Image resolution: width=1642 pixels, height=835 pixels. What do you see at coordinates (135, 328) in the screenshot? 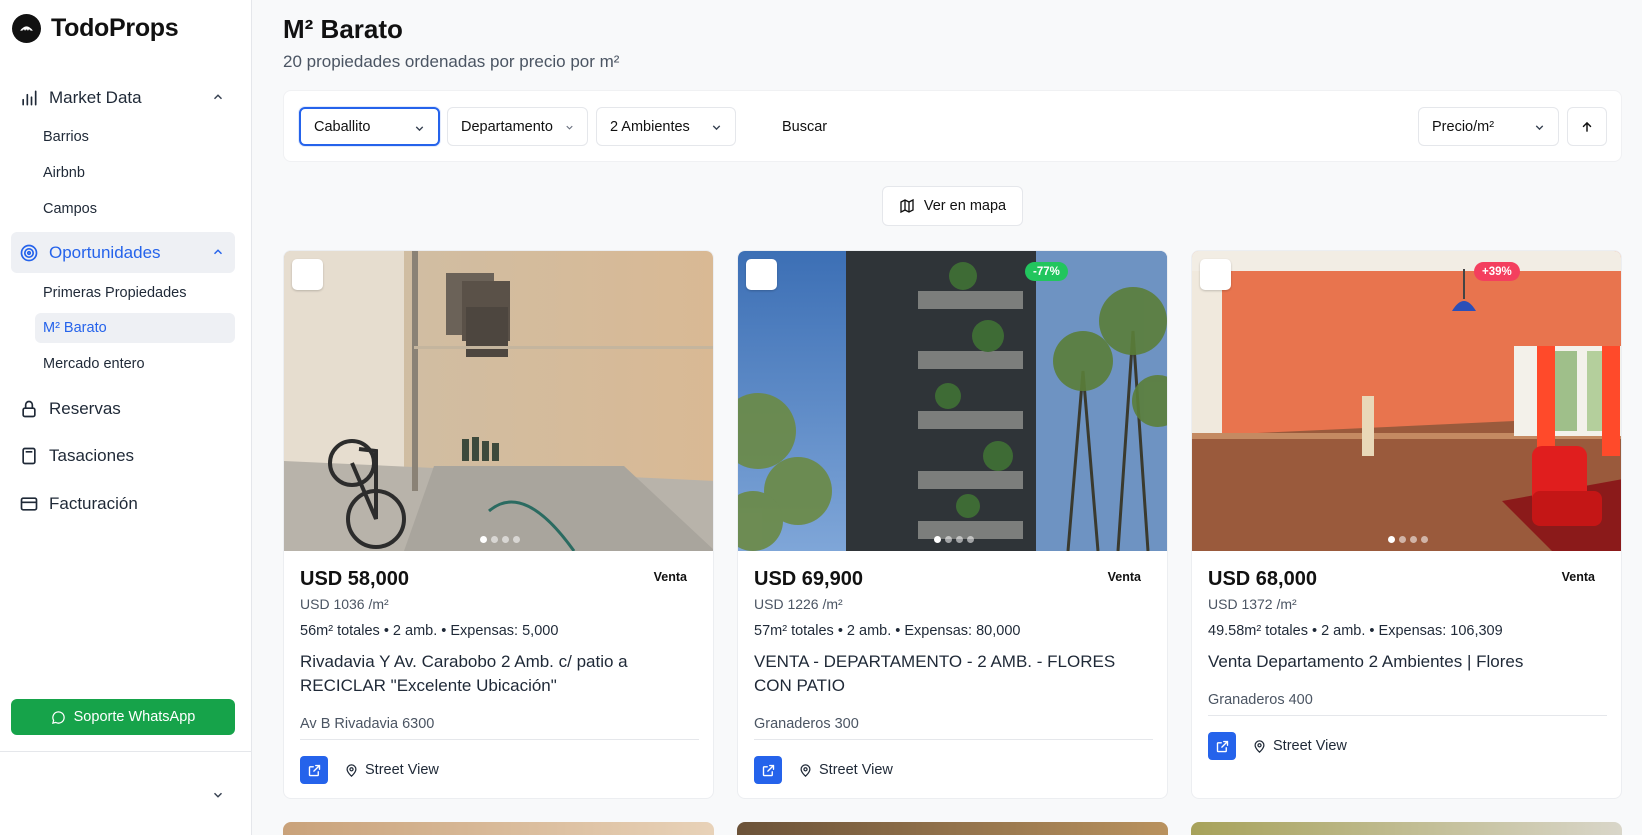
I see `sidebar-item-m2-barato: M² Barato` at bounding box center [135, 328].